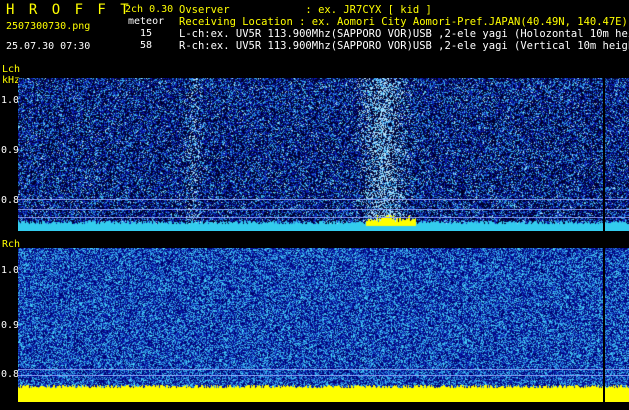  What do you see at coordinates (10, 150) in the screenshot?
I see `lch-ytick-2: 0.9` at bounding box center [10, 150].